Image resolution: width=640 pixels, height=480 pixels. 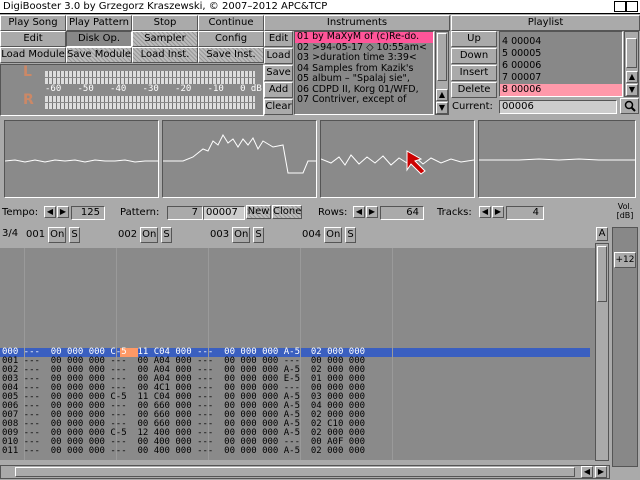 I want to click on volume-knob: +12, so click(x=625, y=260).